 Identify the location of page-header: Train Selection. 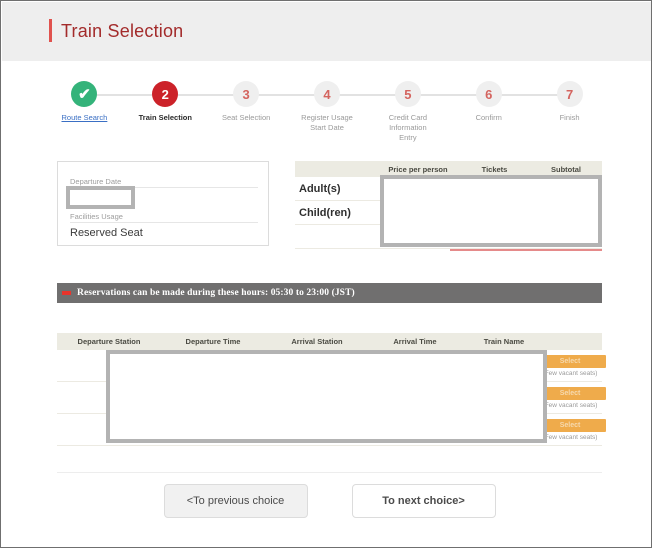
(326, 31).